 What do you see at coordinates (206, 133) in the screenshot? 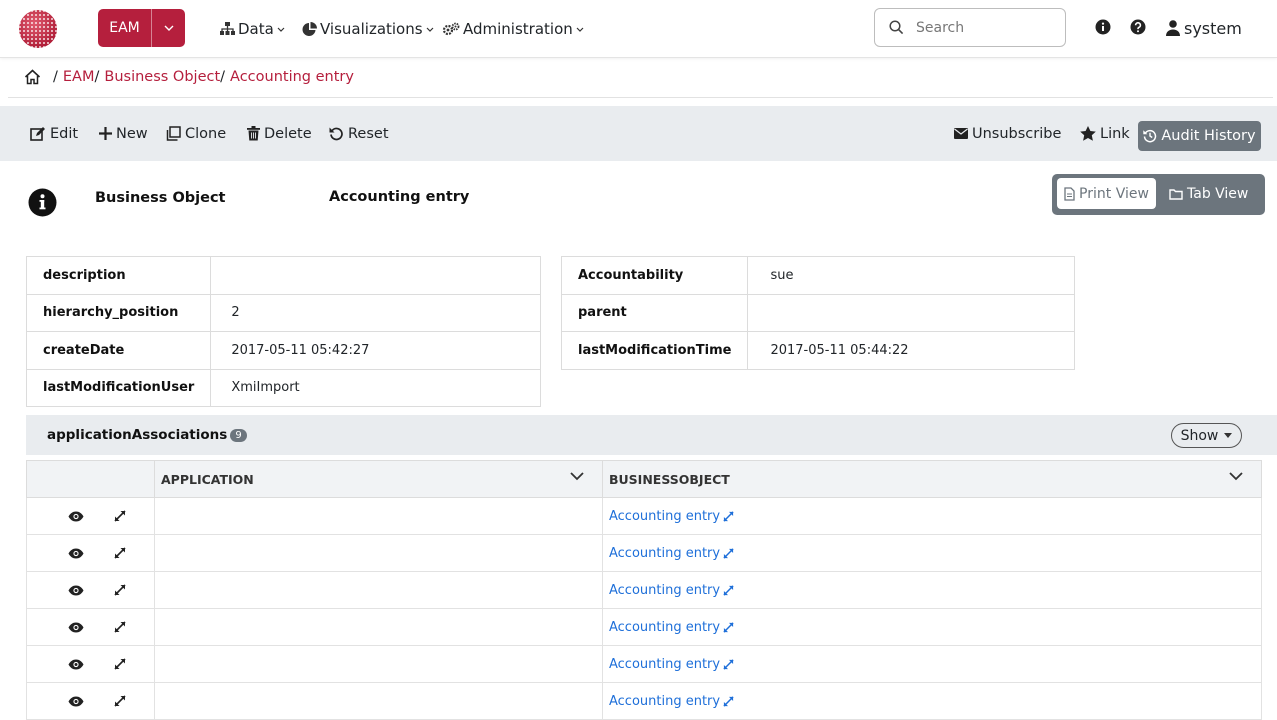
I see `clone-label: Clone` at bounding box center [206, 133].